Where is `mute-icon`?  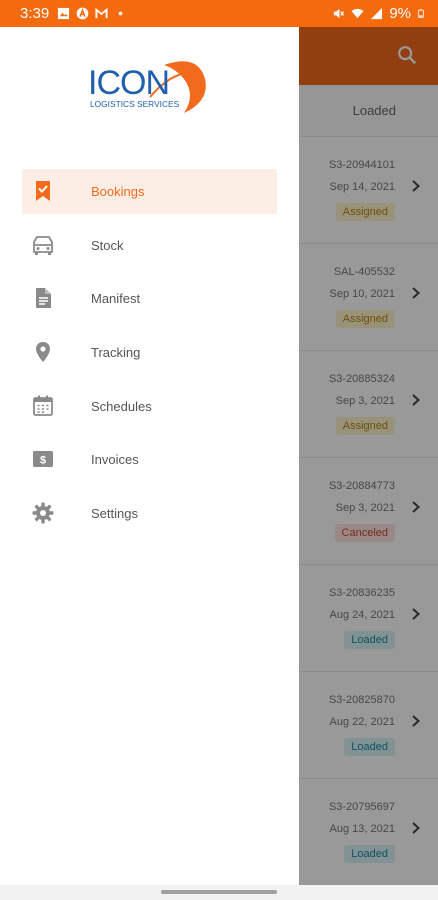
mute-icon is located at coordinates (339, 13).